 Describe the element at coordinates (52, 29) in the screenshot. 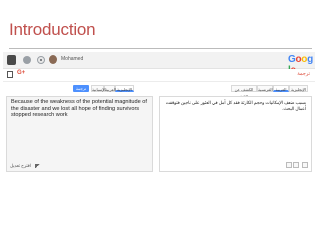

I see `slide-title: Introduction` at that location.